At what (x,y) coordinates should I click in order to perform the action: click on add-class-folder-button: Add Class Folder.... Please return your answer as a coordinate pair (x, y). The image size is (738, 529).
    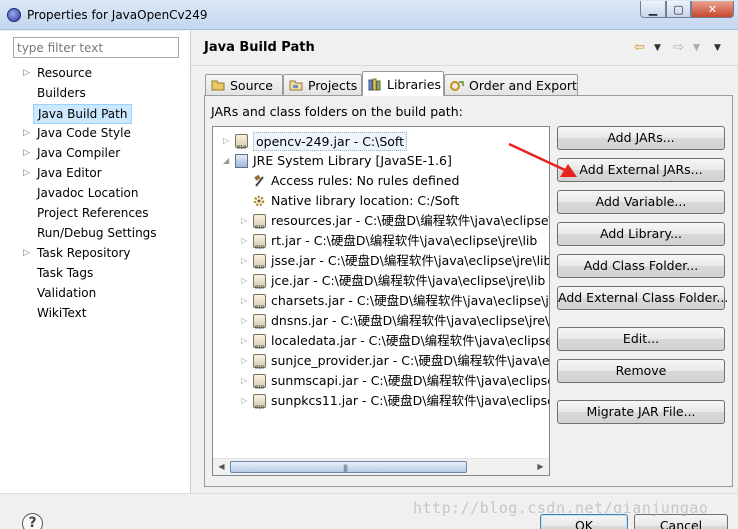
    Looking at the image, I should click on (641, 266).